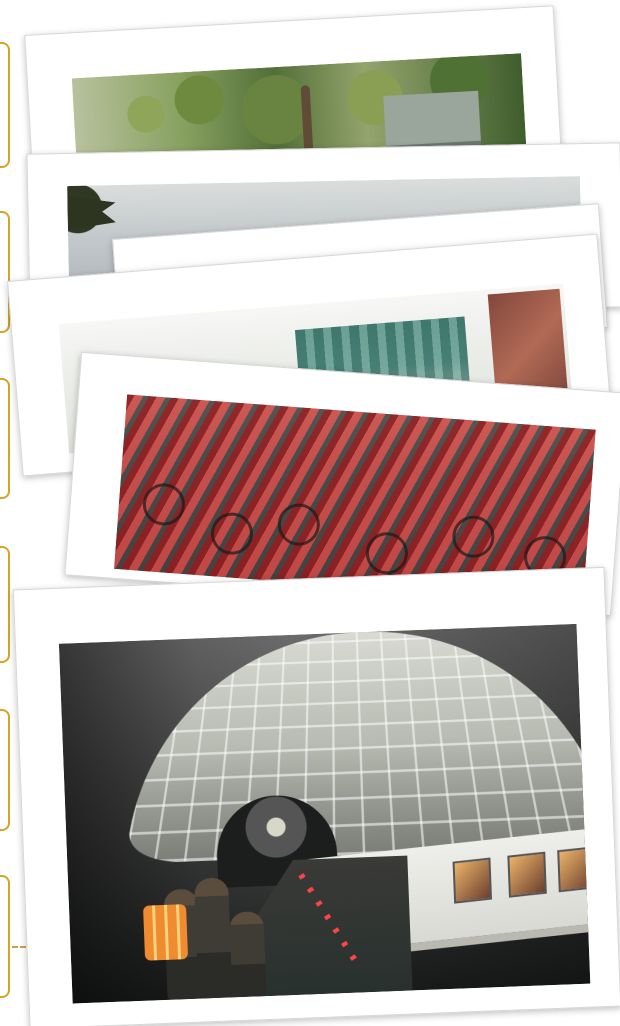 This screenshot has height=1026, width=620. What do you see at coordinates (166, 932) in the screenshot?
I see `safety-vest-worker` at bounding box center [166, 932].